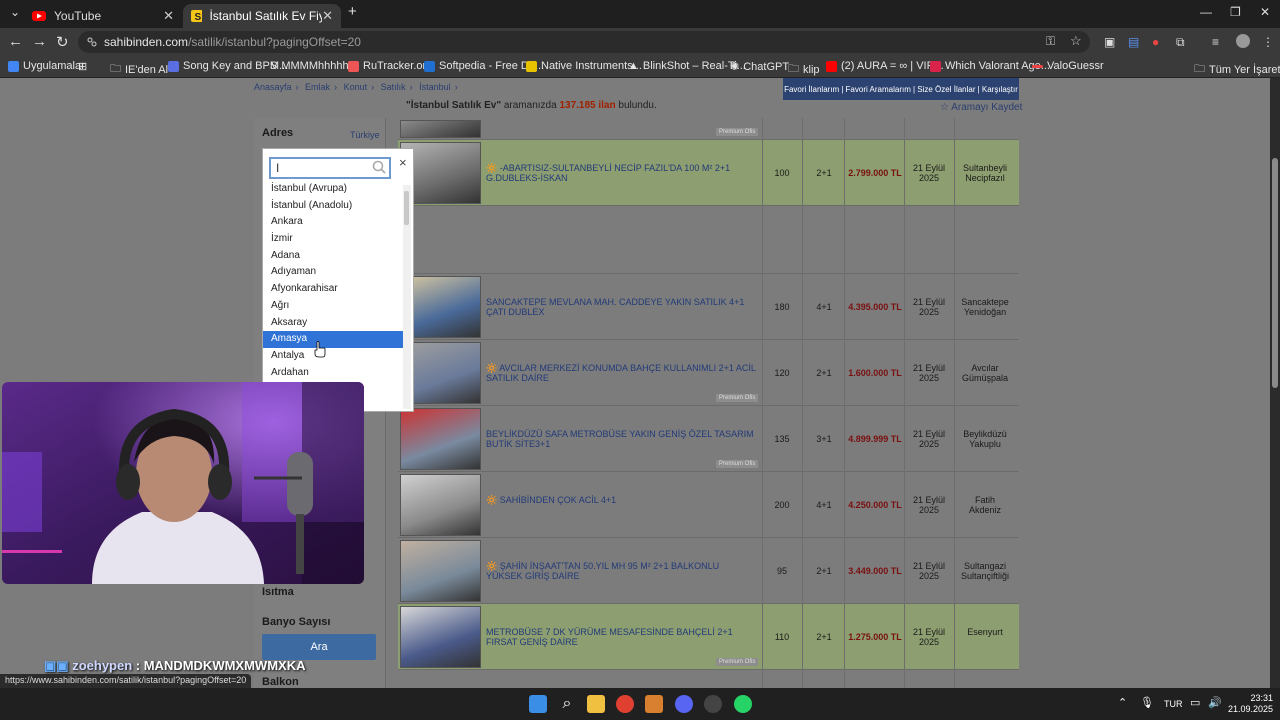 The image size is (1280, 720). What do you see at coordinates (1147, 702) in the screenshot?
I see `mic-icon: 🎙` at bounding box center [1147, 702].